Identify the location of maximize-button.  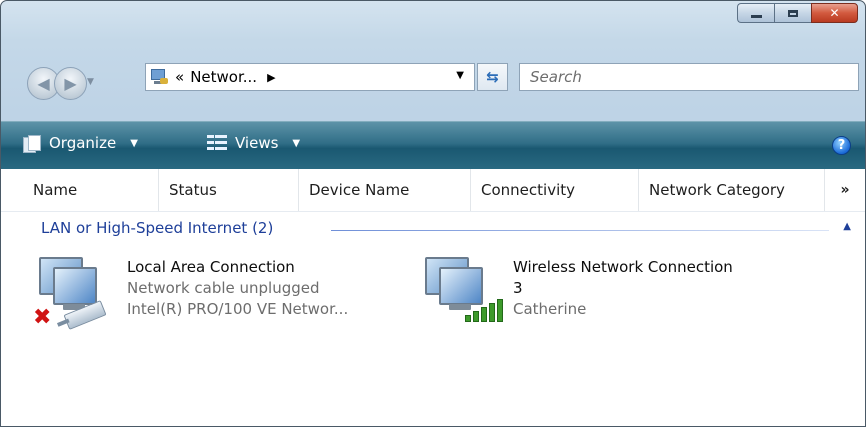
(792, 13).